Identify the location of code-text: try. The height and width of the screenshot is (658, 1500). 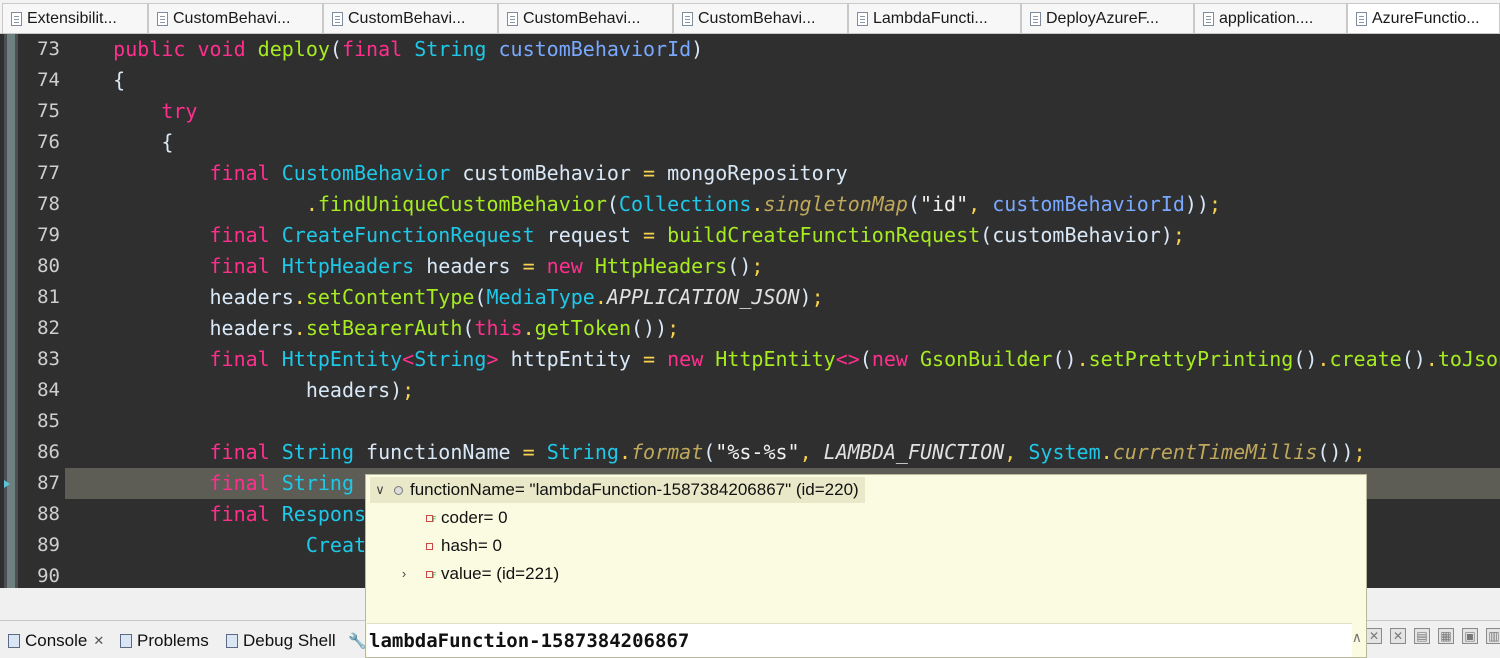
(131, 111).